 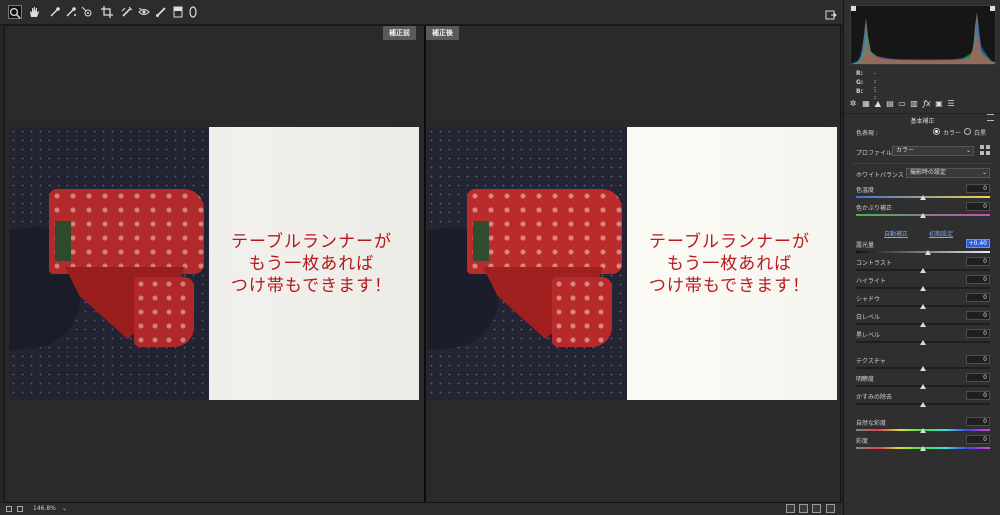 I want to click on histogram, so click(x=923, y=35).